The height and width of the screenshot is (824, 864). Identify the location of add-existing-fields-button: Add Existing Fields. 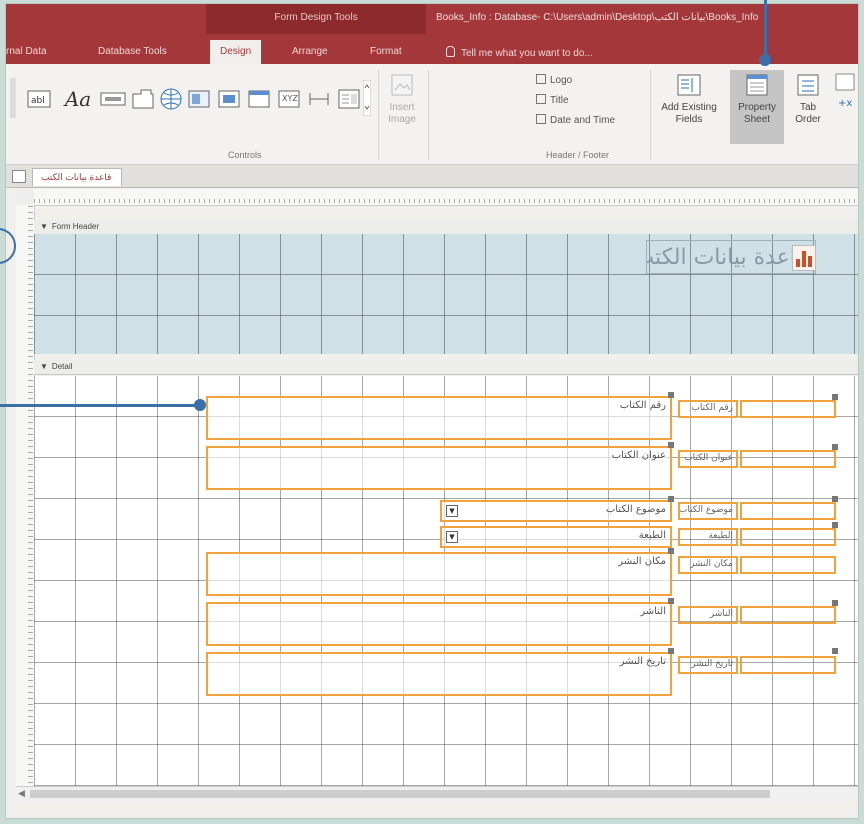
(689, 99).